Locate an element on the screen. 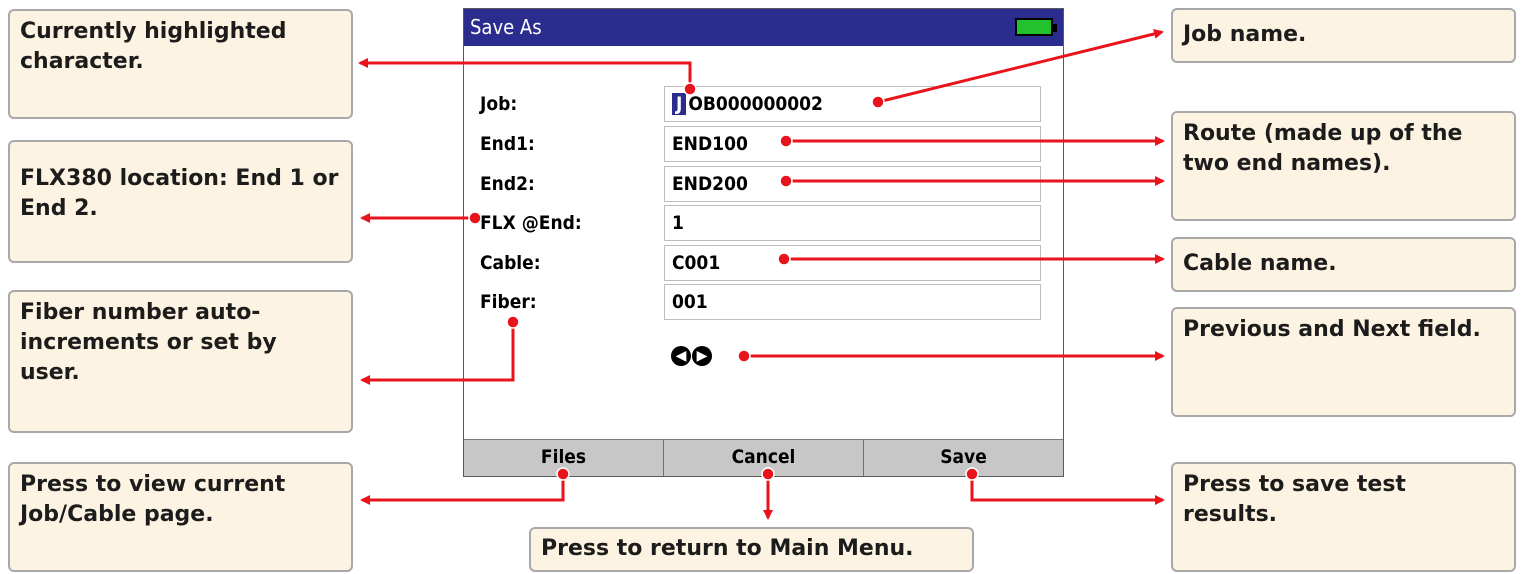 Image resolution: width=1526 pixels, height=574 pixels. arrow-fiber-number is located at coordinates (437, 353).